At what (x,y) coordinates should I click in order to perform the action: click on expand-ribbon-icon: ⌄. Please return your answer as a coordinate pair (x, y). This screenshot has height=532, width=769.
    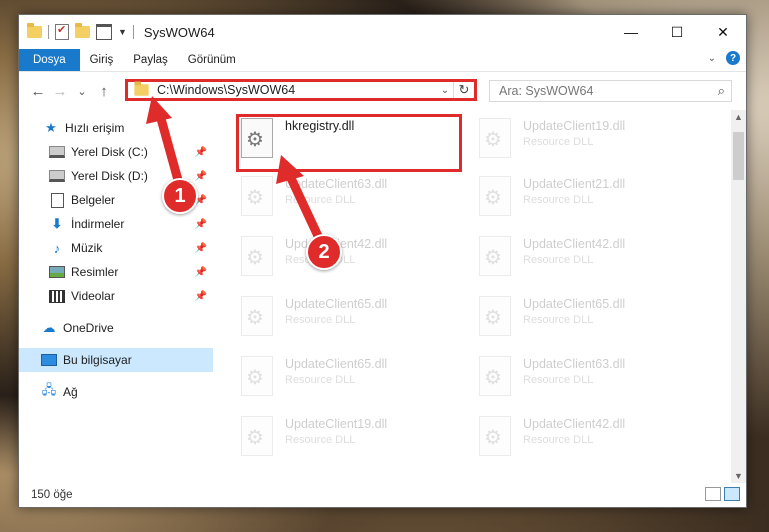
    Looking at the image, I should click on (712, 58).